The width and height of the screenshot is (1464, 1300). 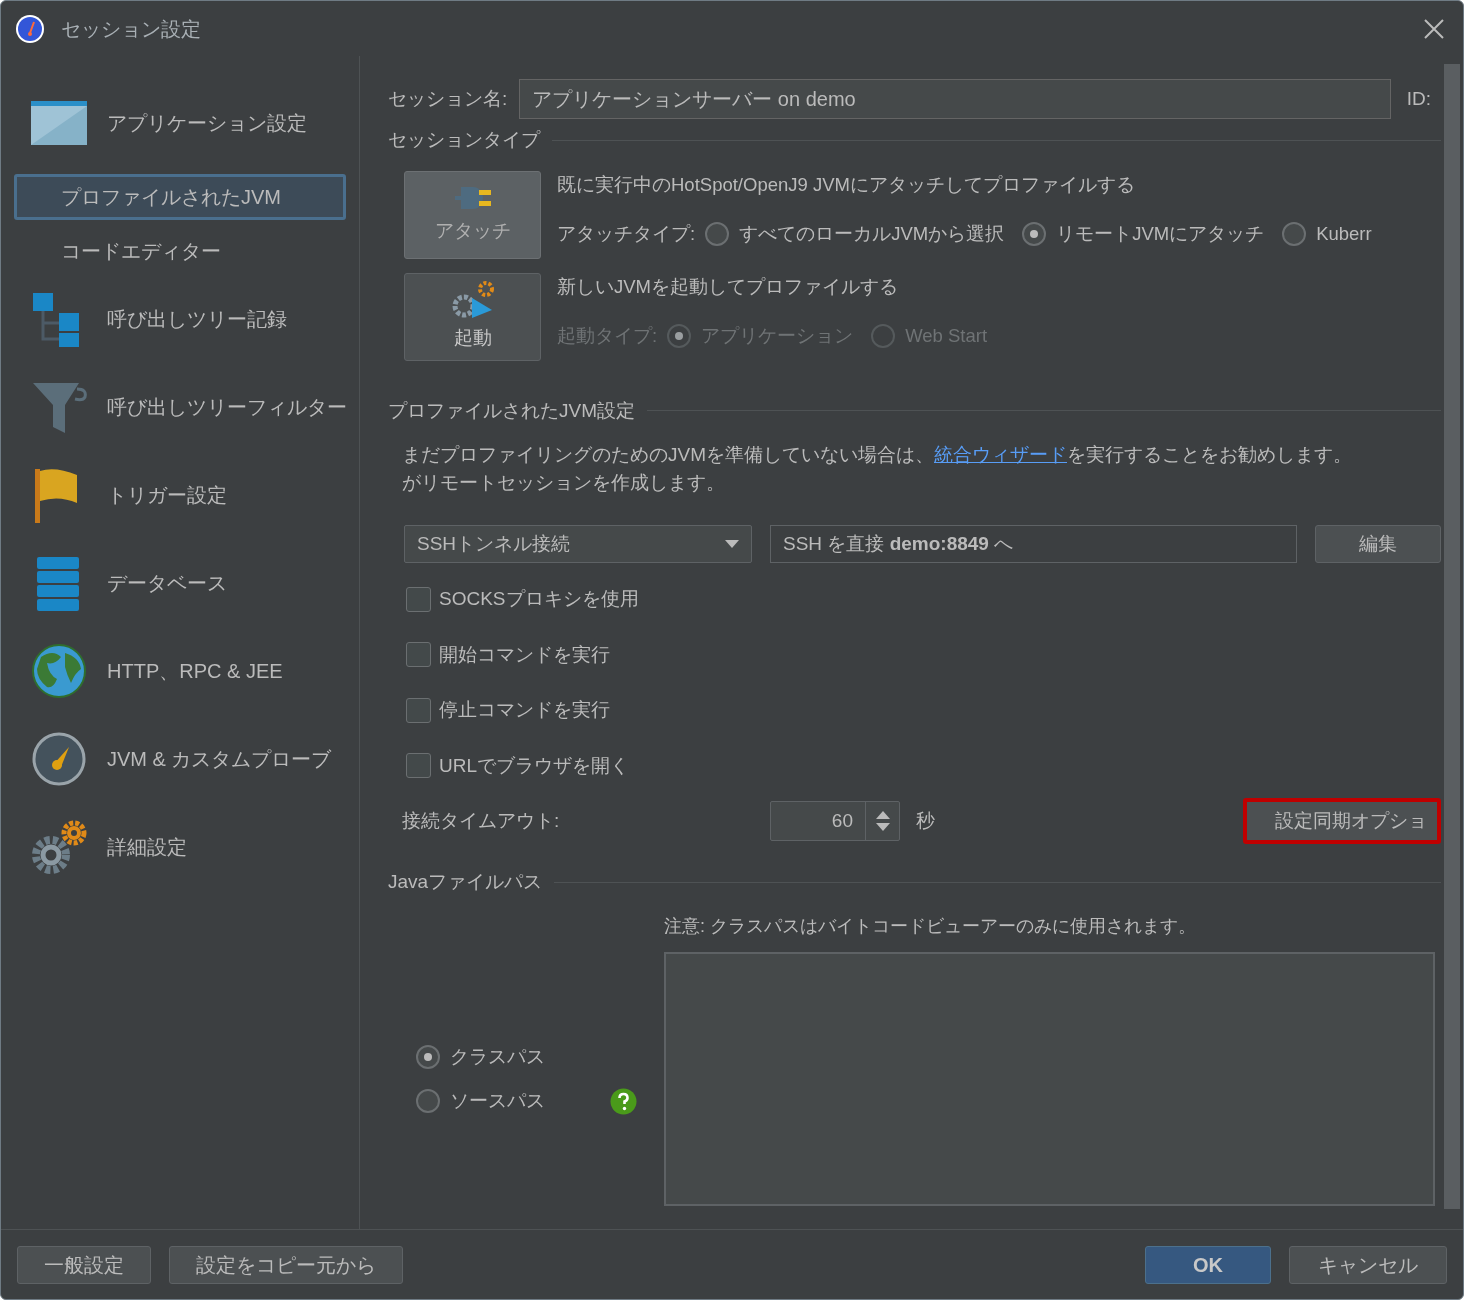 What do you see at coordinates (448, 98) in the screenshot?
I see `field-label: セッション名:` at bounding box center [448, 98].